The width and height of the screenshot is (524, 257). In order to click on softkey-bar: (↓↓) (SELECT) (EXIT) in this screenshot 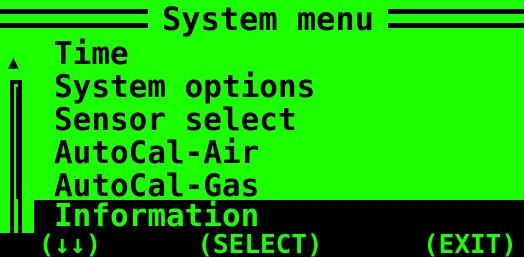, I will do `click(262, 245)`.